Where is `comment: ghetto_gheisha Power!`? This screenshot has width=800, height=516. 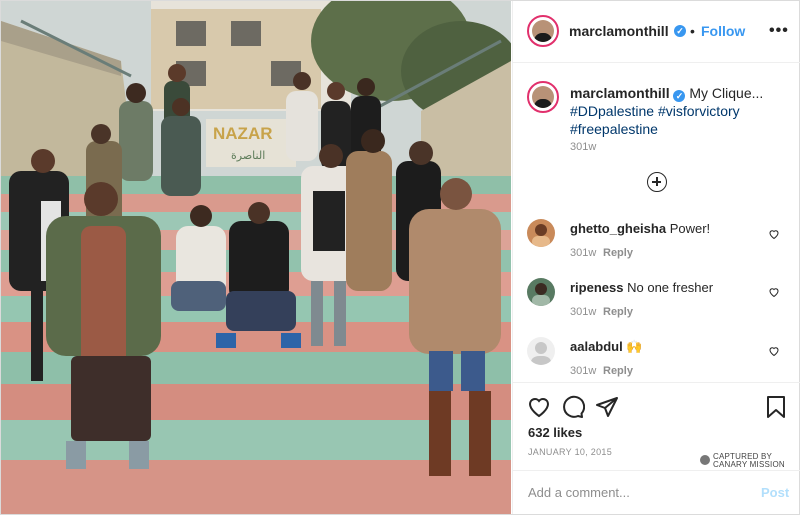 comment: ghetto_gheisha Power! is located at coordinates (640, 228).